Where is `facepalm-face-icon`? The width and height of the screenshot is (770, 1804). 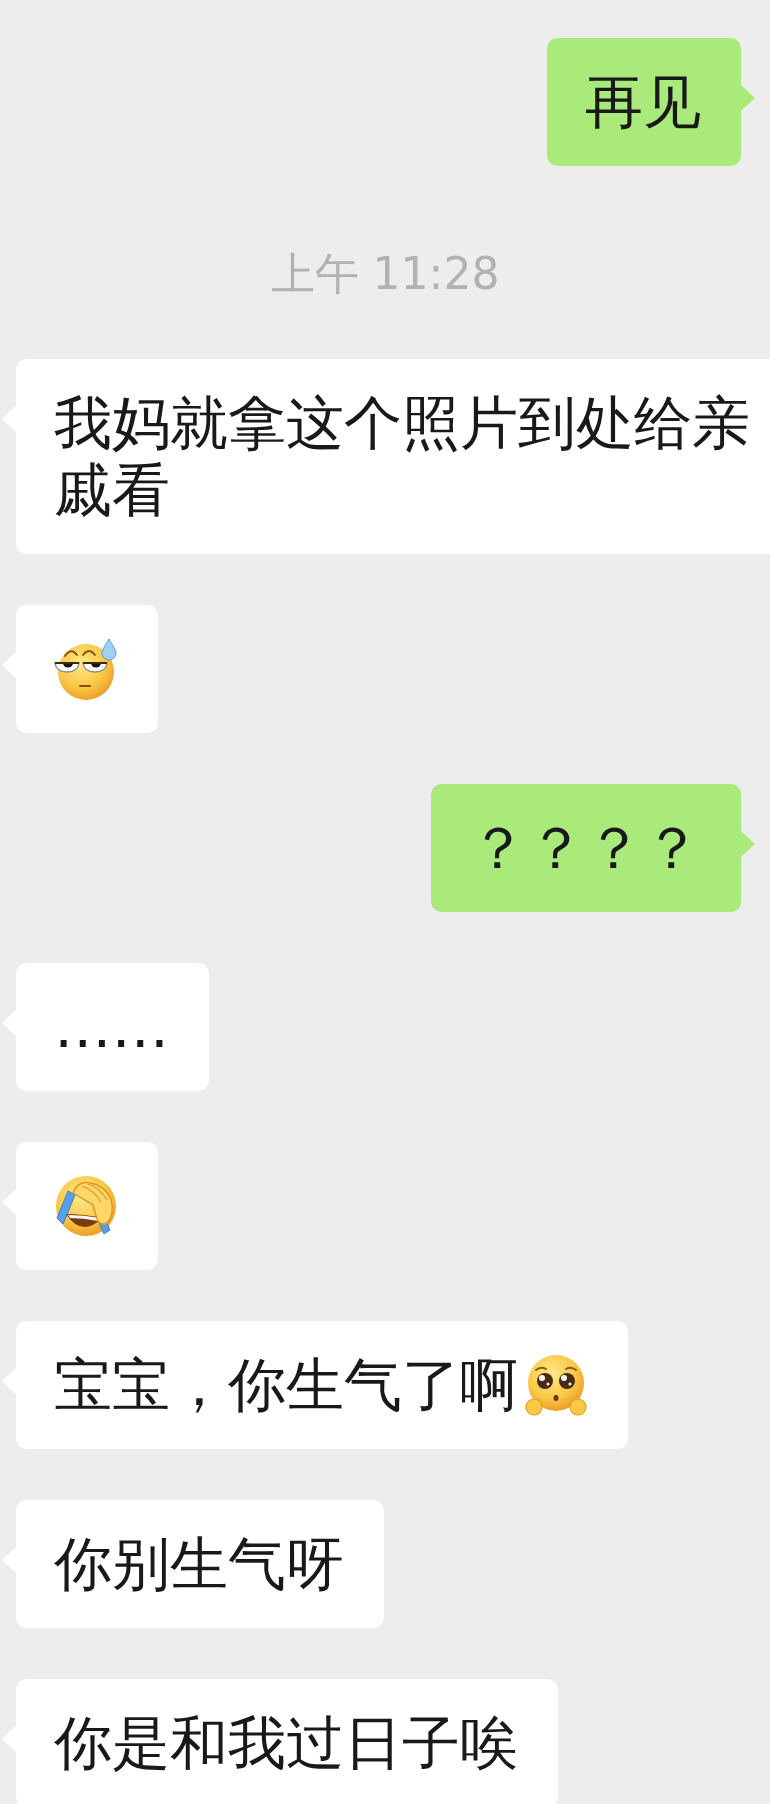
facepalm-face-icon is located at coordinates (86, 1206).